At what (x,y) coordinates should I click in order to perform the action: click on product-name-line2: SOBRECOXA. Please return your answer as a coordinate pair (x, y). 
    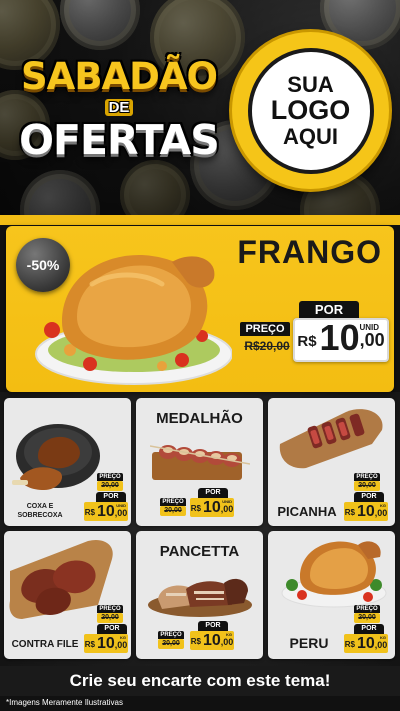
    Looking at the image, I should click on (40, 515).